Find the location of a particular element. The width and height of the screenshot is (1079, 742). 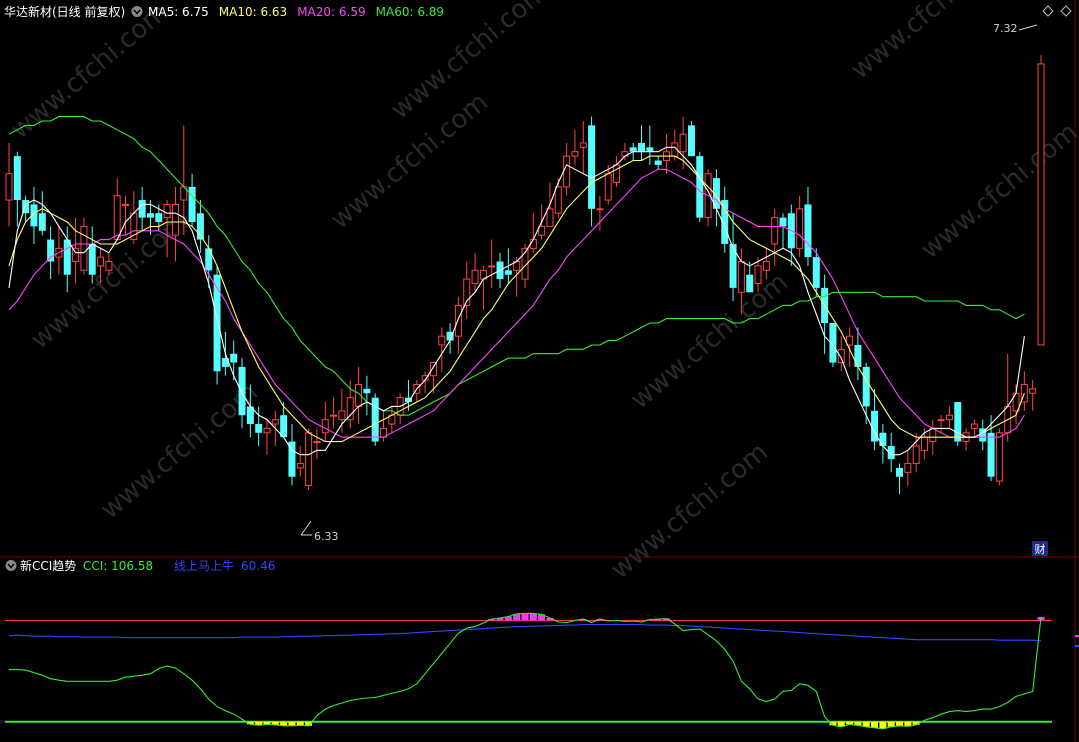

cci-title: 新CCI趋势 is located at coordinates (48, 565).